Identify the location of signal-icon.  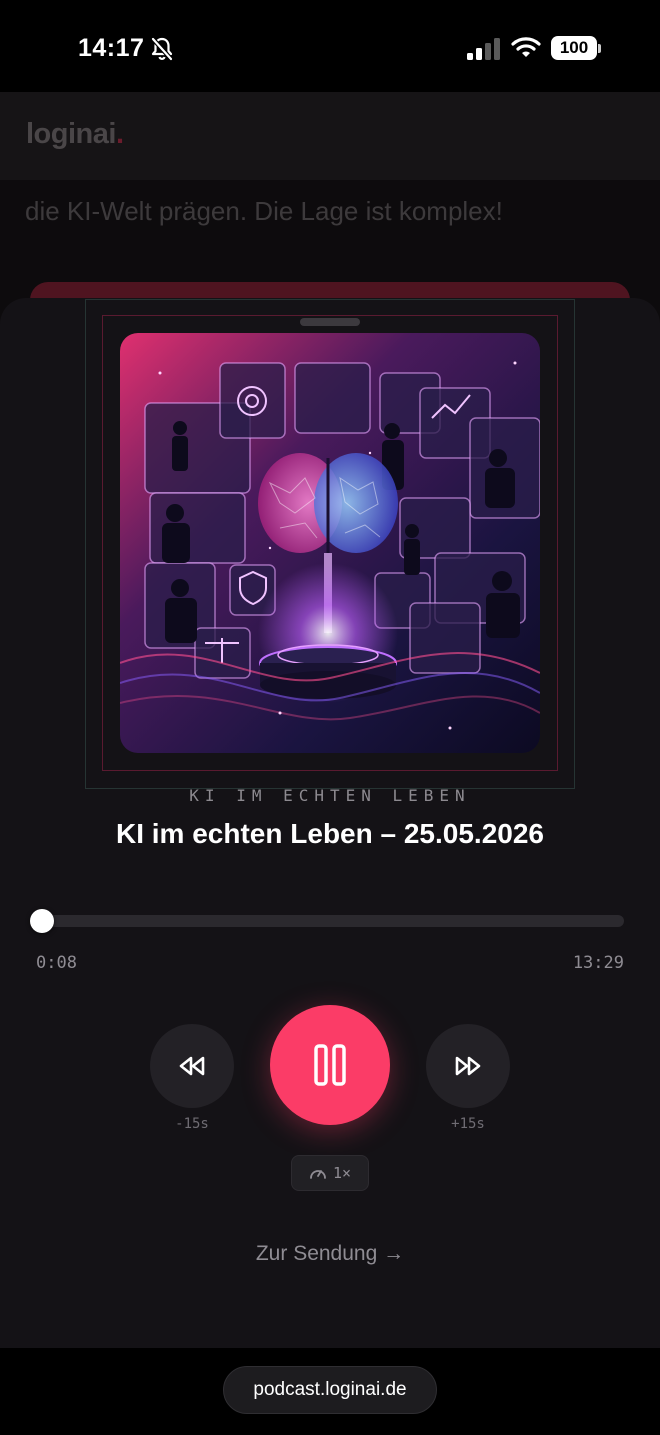
(483, 49).